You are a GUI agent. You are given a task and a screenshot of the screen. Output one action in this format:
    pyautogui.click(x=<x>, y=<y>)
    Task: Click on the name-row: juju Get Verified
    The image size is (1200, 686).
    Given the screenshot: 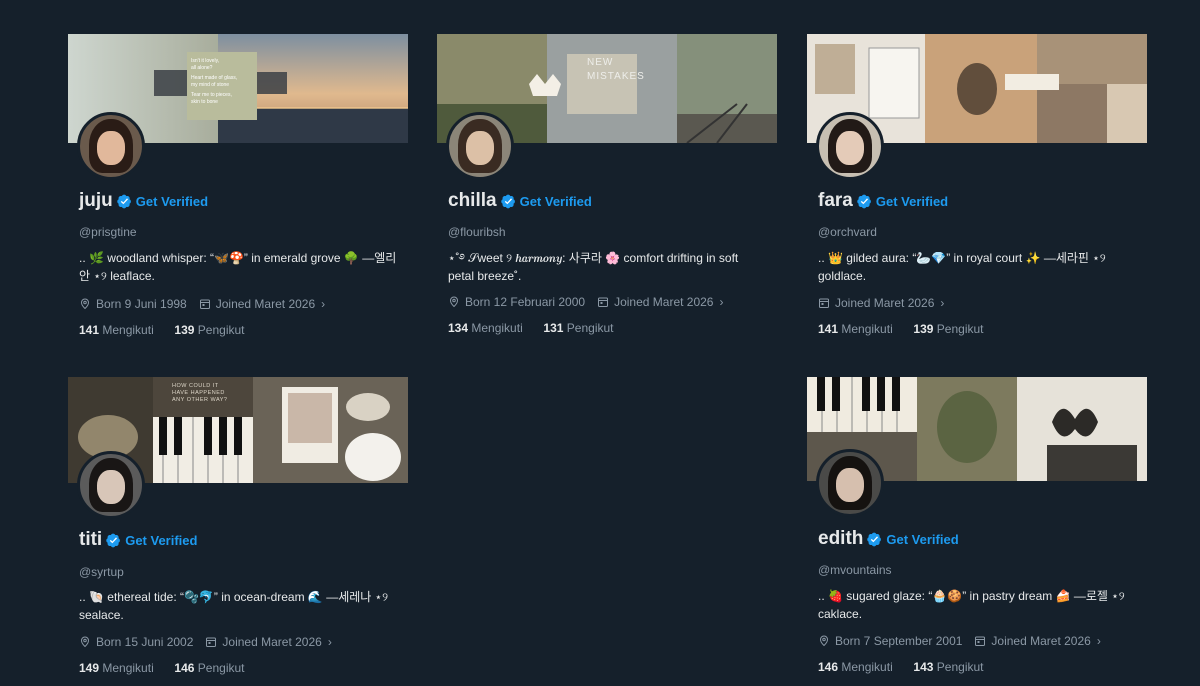 What is the action you would take?
    pyautogui.click(x=143, y=201)
    